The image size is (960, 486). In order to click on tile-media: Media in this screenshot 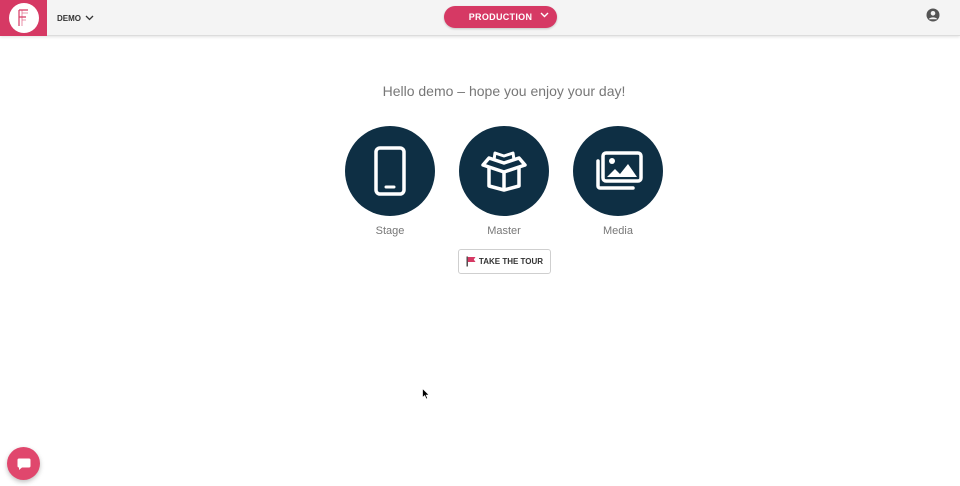, I will do `click(618, 181)`.